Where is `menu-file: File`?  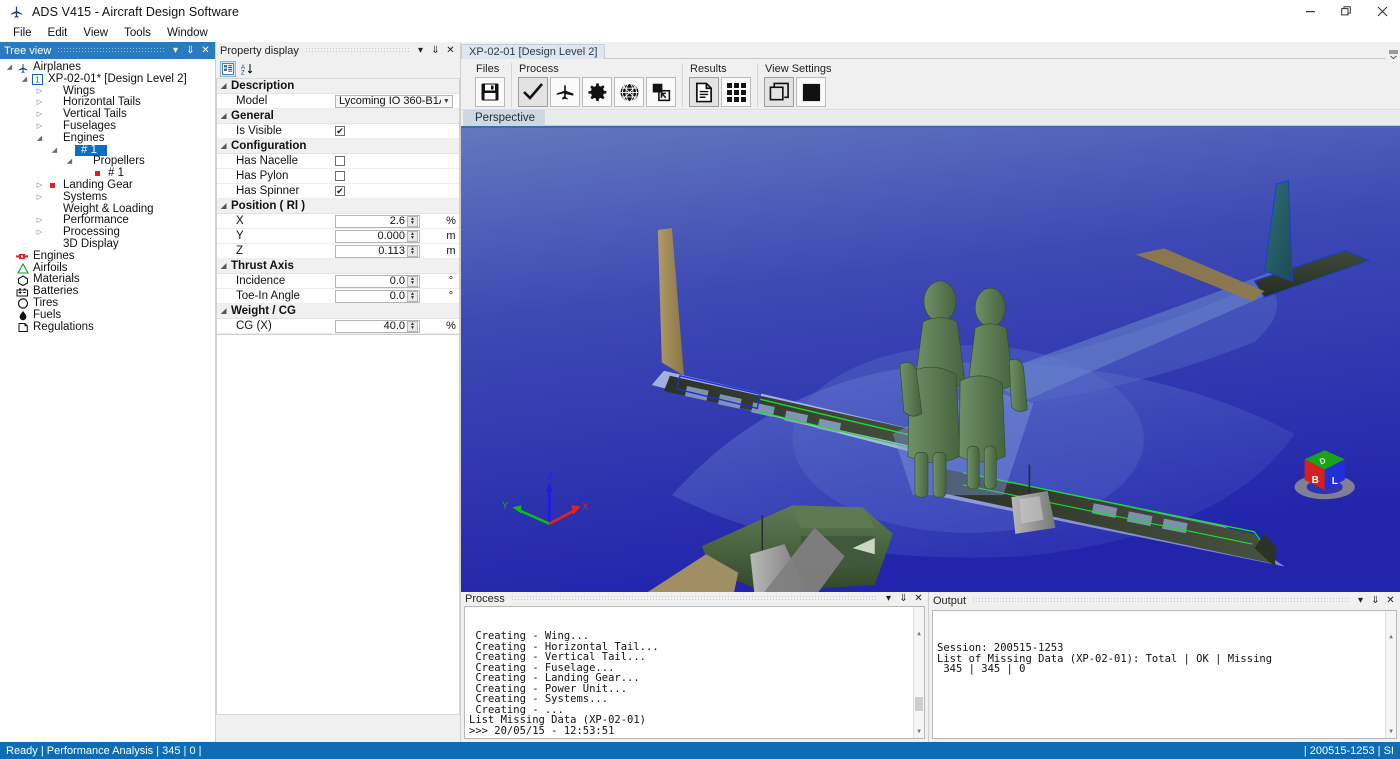 menu-file: File is located at coordinates (22, 33).